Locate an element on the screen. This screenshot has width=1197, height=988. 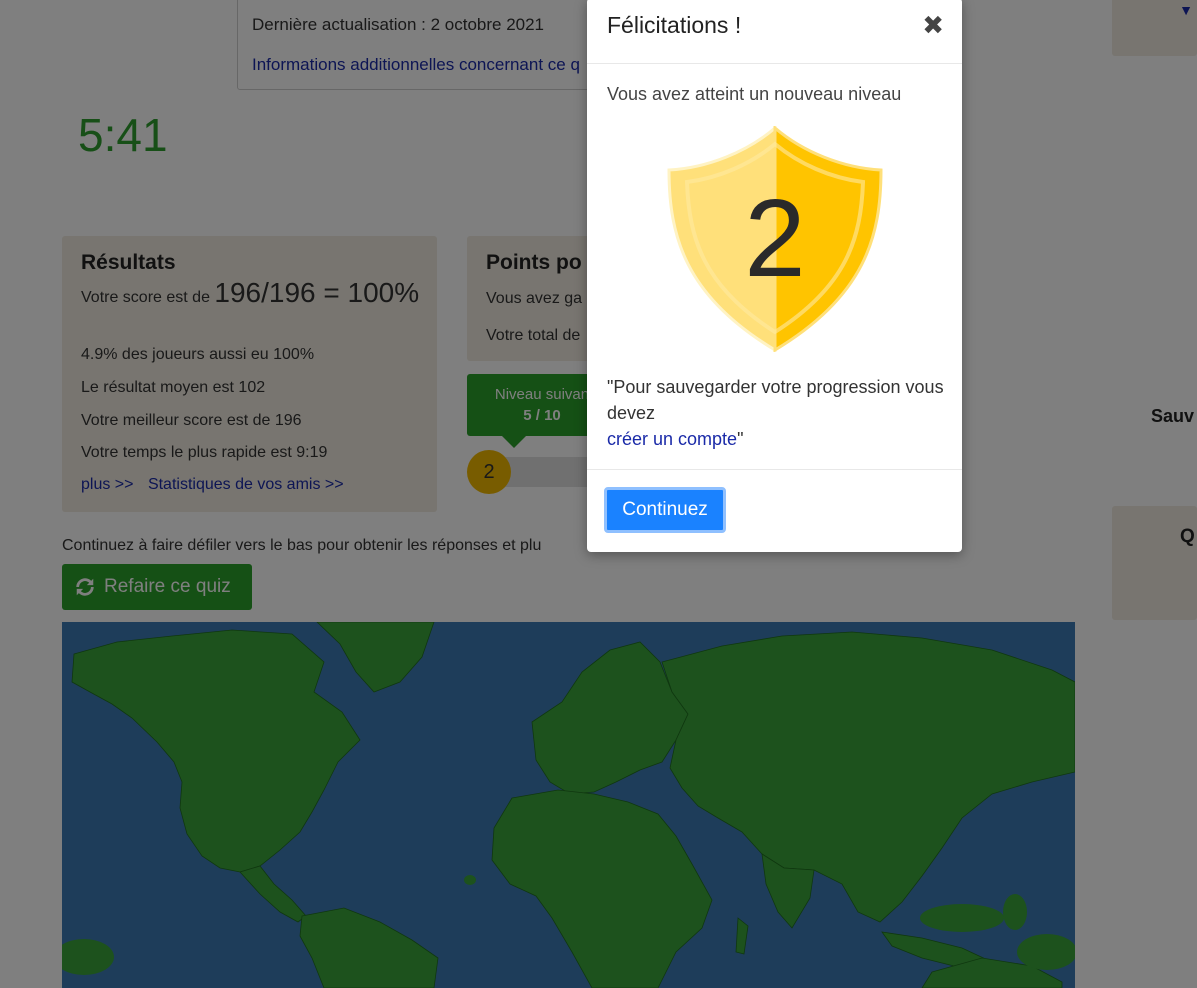
continue-button: Continuez is located at coordinates (665, 510).